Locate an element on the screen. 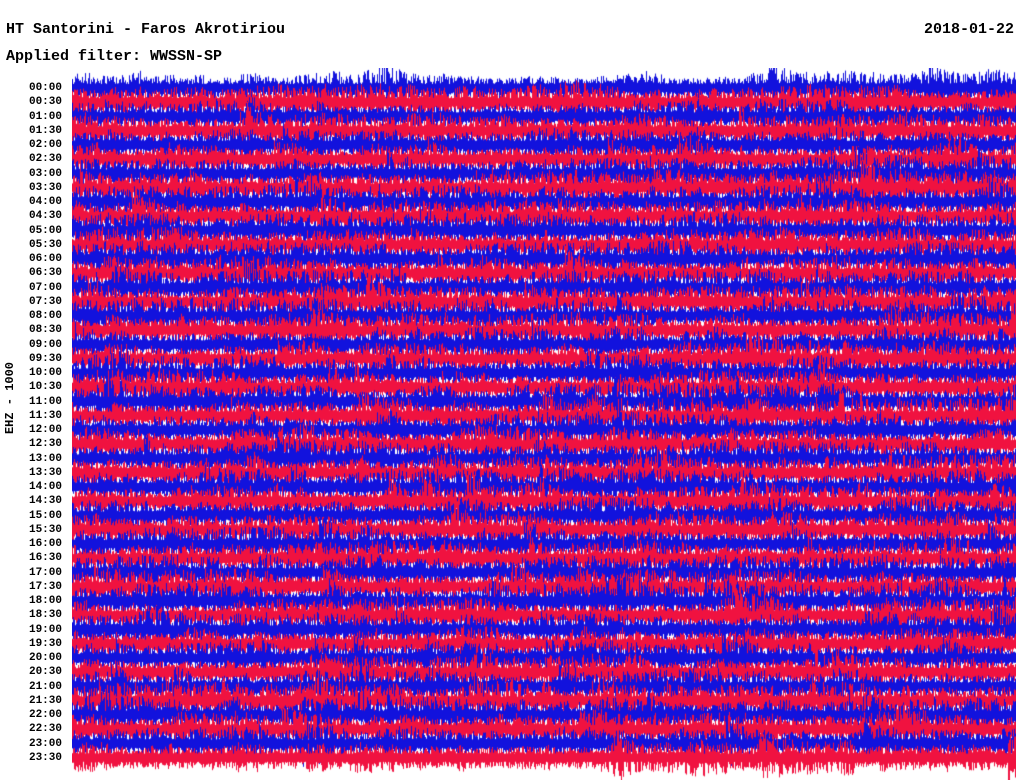  time-label: 21:00 is located at coordinates (45, 686).